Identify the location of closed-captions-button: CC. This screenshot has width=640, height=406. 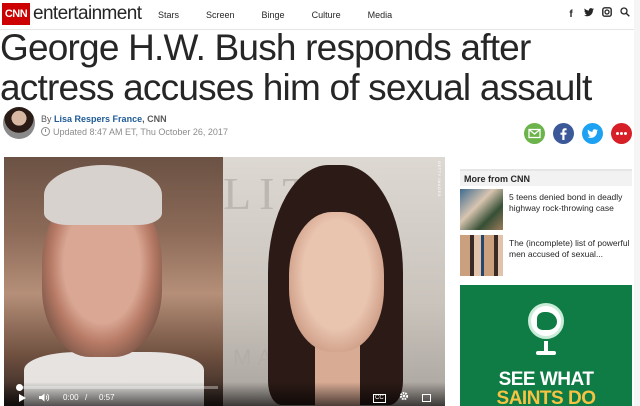
(379, 398).